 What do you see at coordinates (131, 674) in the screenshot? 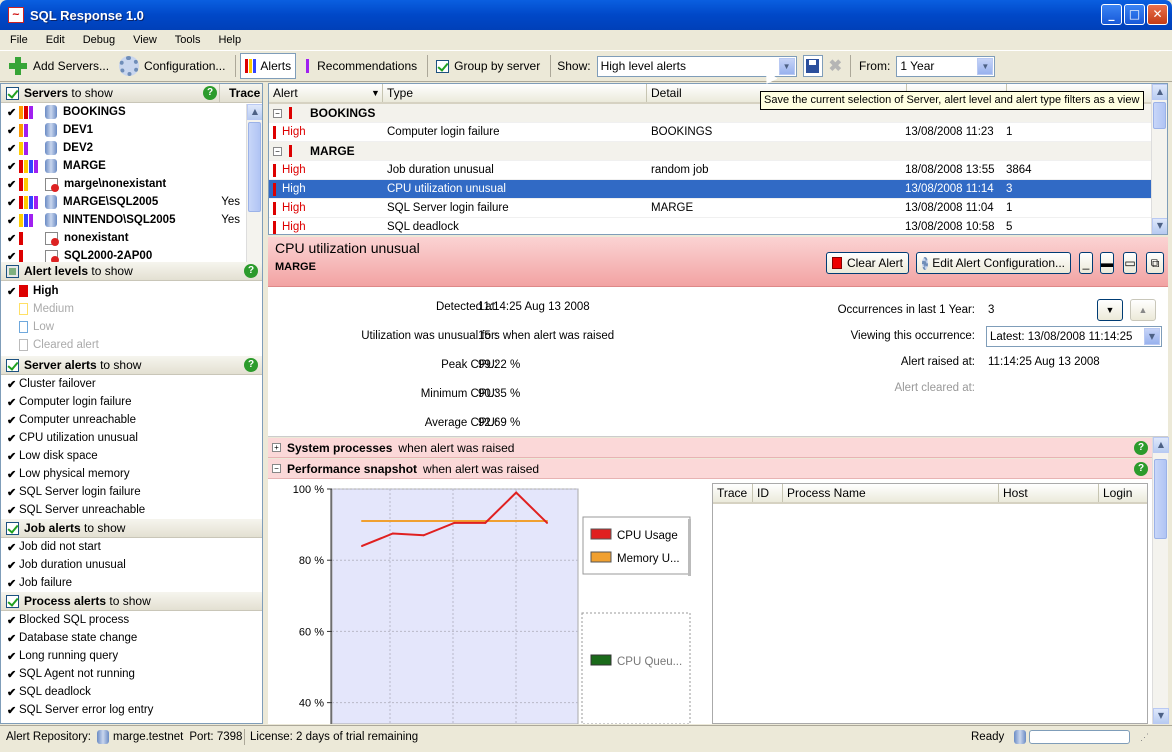
I see `alert-type-item: ✔ SQL Agent not running` at bounding box center [131, 674].